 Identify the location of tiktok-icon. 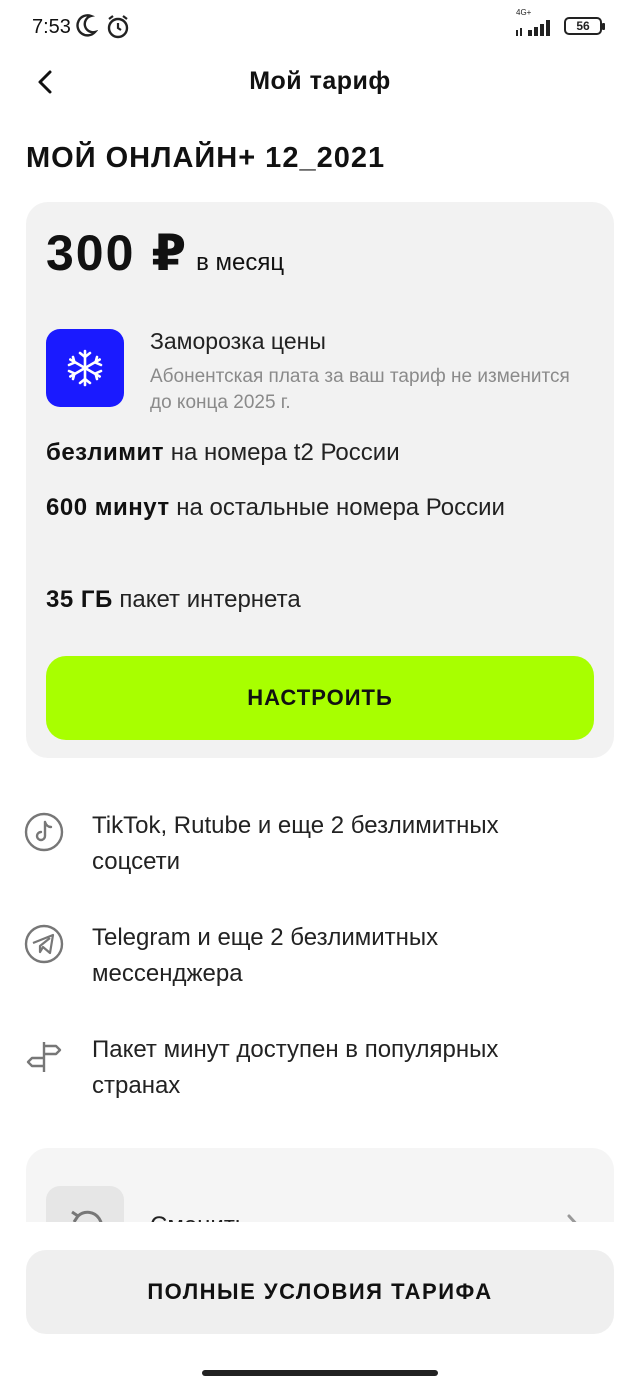
(44, 832).